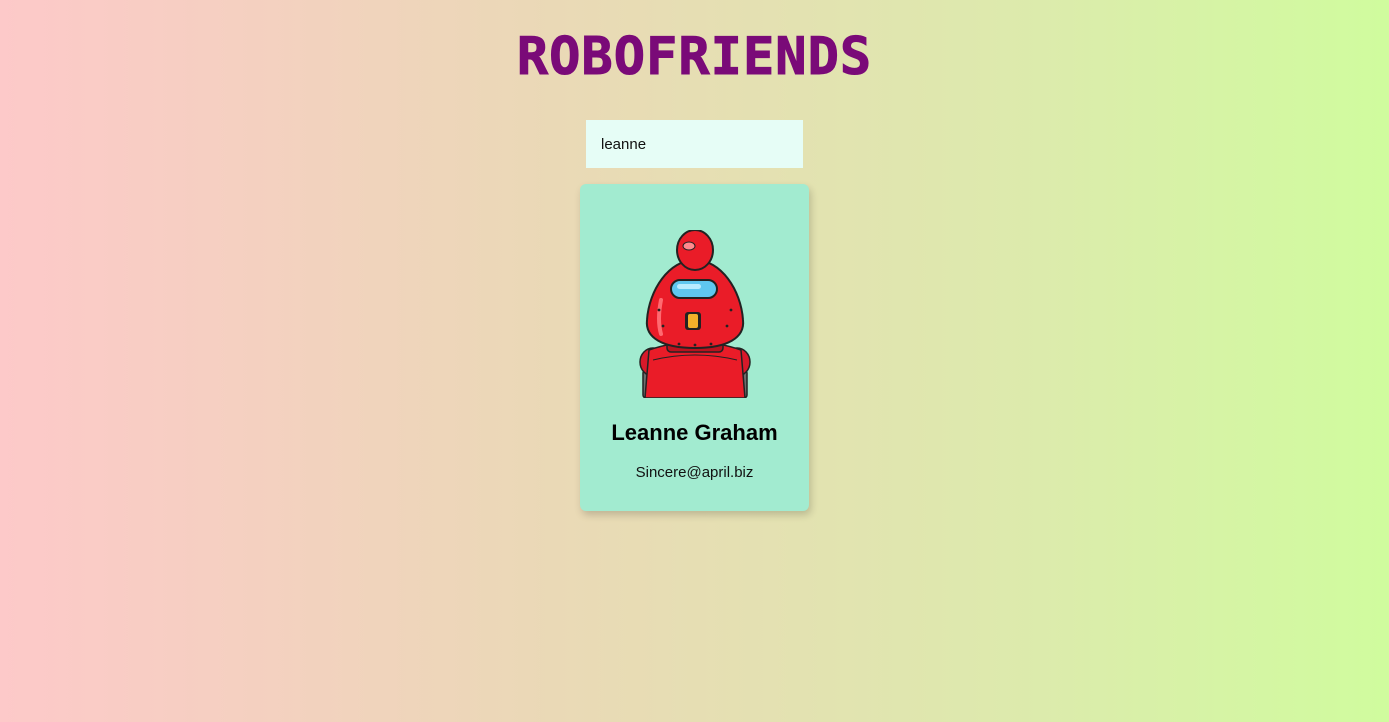 Image resolution: width=1389 pixels, height=722 pixels. Describe the element at coordinates (694, 57) in the screenshot. I see `page-title: ROBOFRIENDS` at that location.